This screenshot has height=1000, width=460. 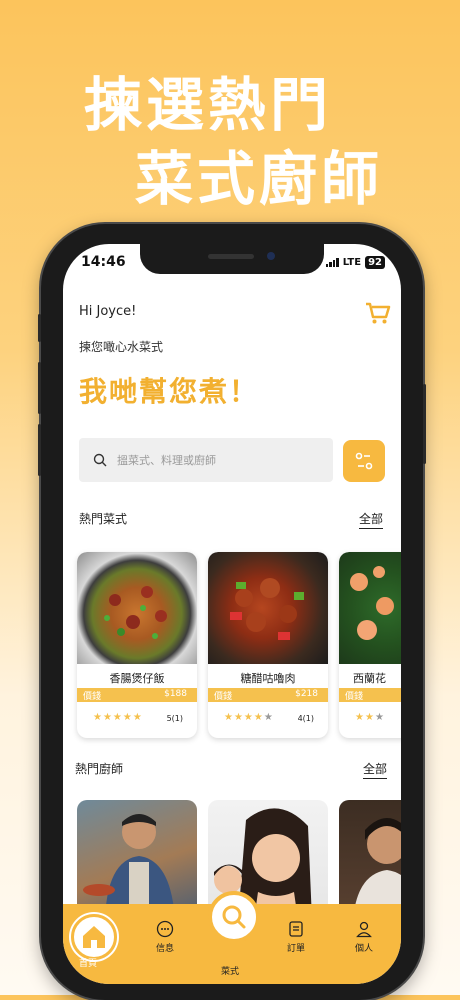 I want to click on order-icon, so click(x=296, y=929).